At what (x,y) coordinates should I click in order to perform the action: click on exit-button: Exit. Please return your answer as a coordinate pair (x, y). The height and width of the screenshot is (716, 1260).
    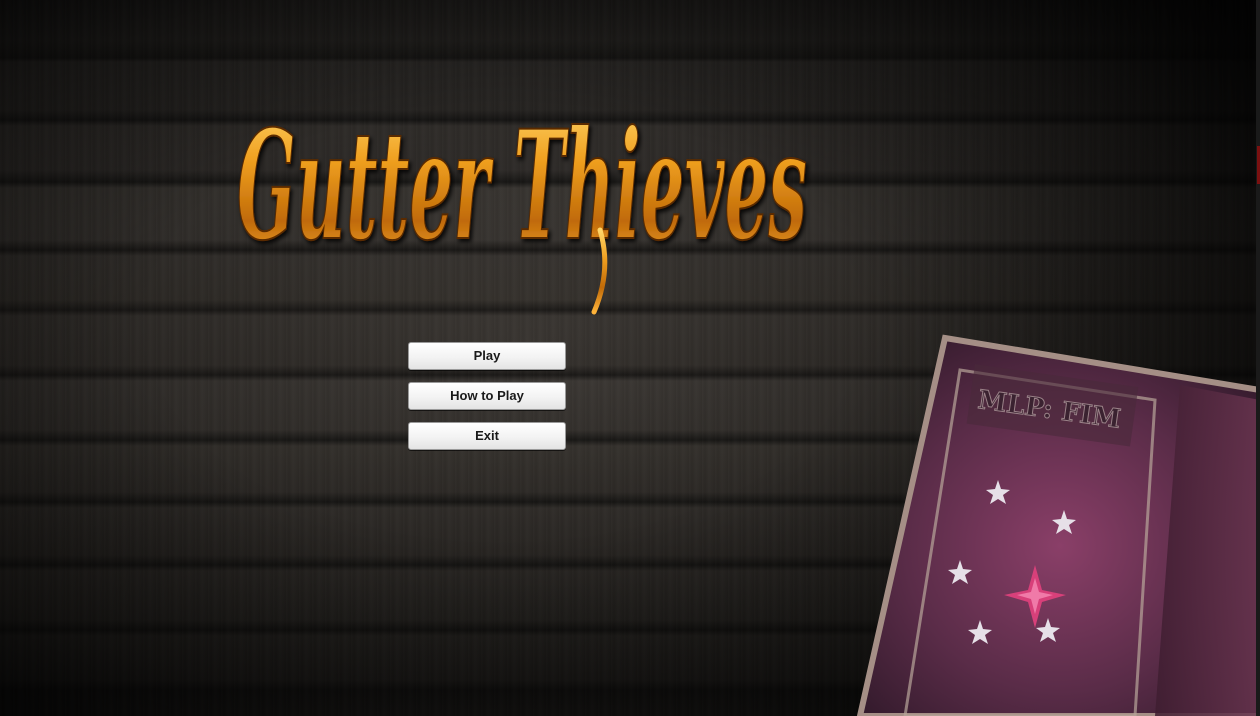
    Looking at the image, I should click on (487, 436).